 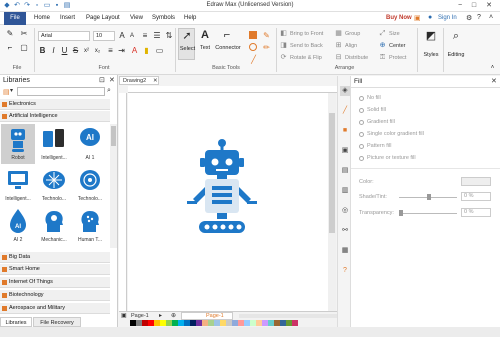 What do you see at coordinates (374, 98) in the screenshot?
I see `option-no-fill: No fill` at bounding box center [374, 98].